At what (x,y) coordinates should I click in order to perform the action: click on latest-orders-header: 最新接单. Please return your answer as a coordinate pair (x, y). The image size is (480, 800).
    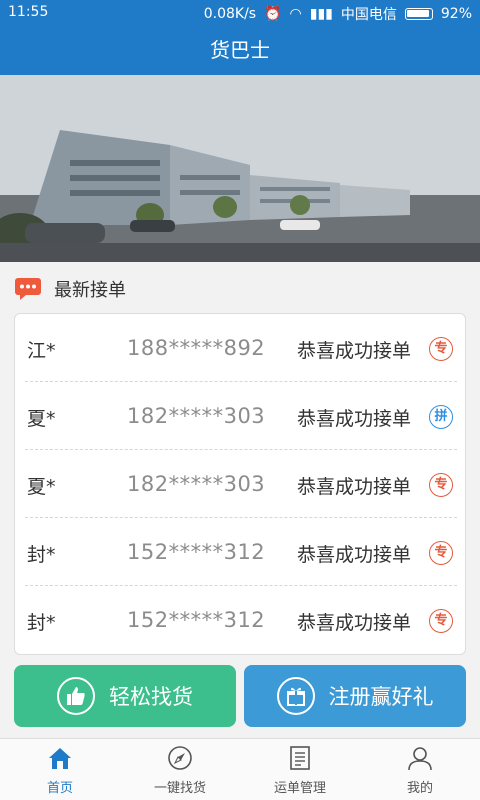
    Looking at the image, I should click on (70, 289).